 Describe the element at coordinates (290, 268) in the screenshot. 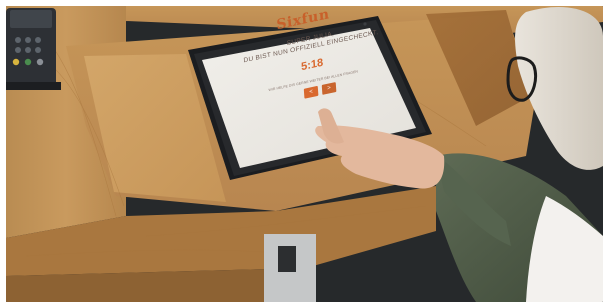

I see `tablet-stand` at that location.